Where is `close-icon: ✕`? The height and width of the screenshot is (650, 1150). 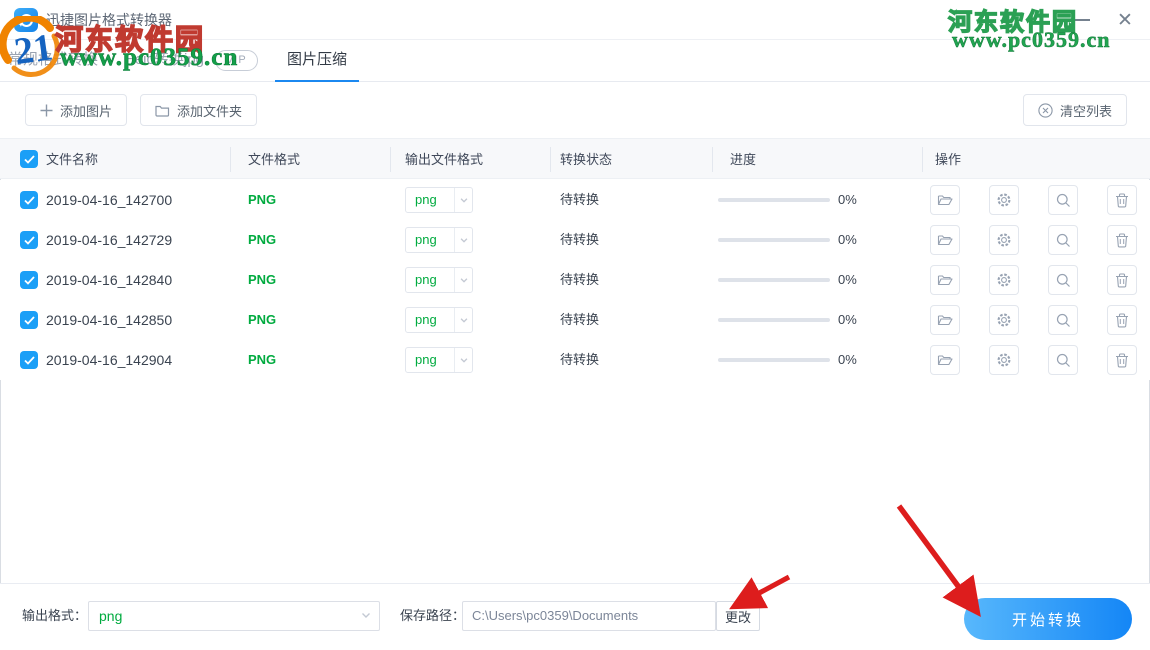 close-icon: ✕ is located at coordinates (1125, 20).